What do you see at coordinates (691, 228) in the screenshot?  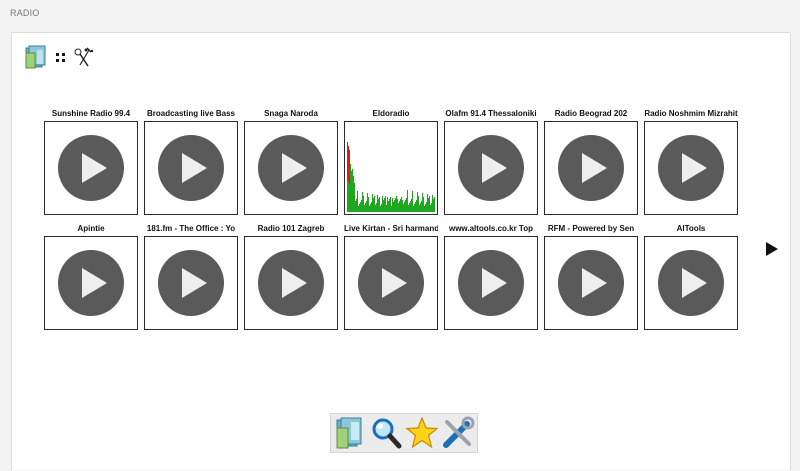 I see `station-name: AlTools` at bounding box center [691, 228].